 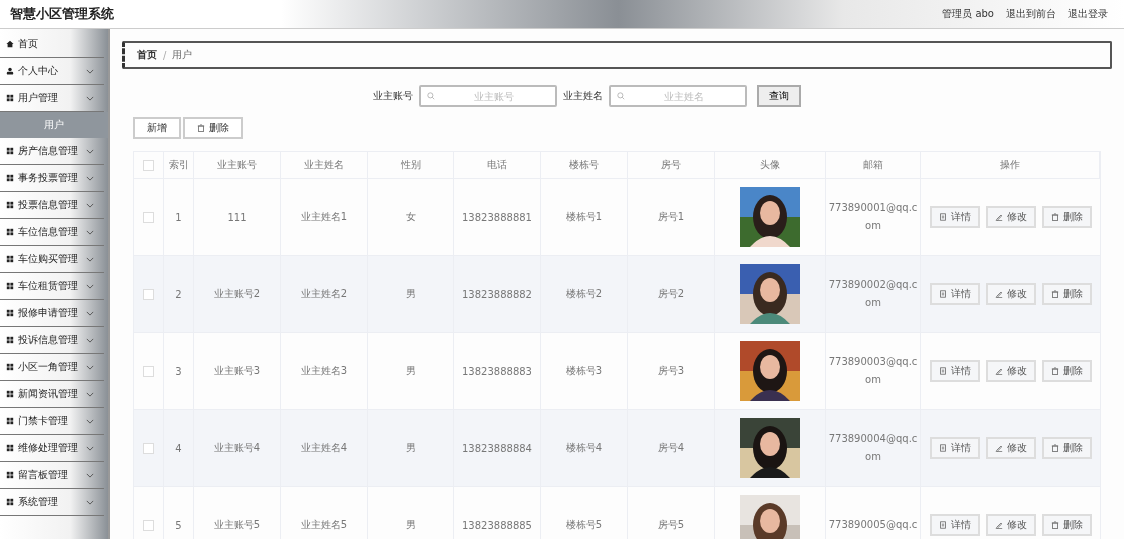 What do you see at coordinates (52, 205) in the screenshot?
I see `sidebar-item: 投票信息管理` at bounding box center [52, 205].